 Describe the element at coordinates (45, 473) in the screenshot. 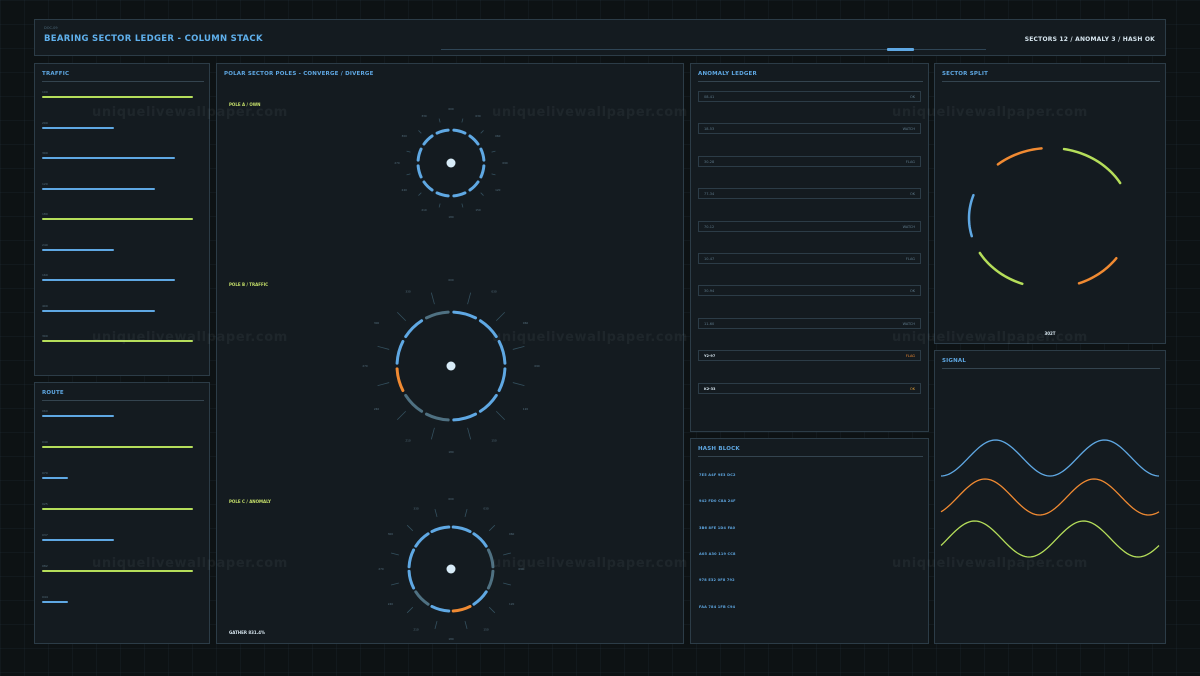

I see `route-bar-label: 070` at that location.